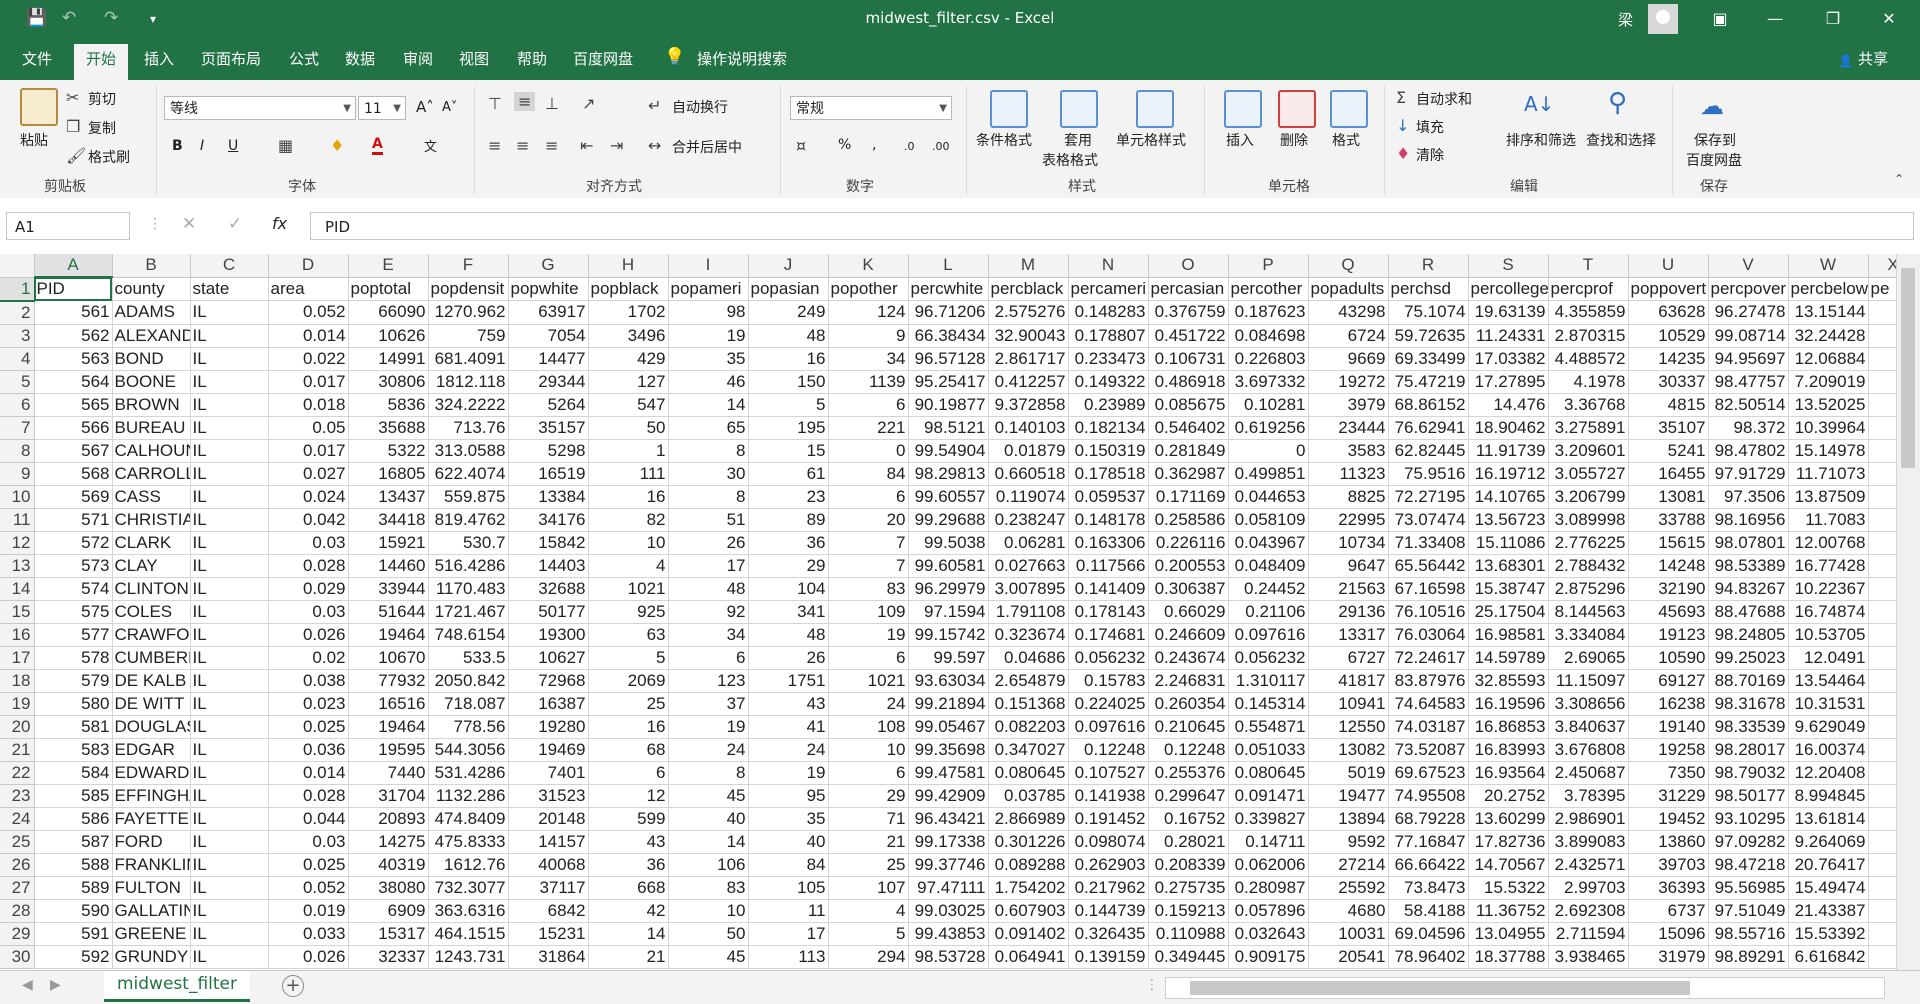 The height and width of the screenshot is (1004, 1920). I want to click on cell: 5241, so click(1668, 451).